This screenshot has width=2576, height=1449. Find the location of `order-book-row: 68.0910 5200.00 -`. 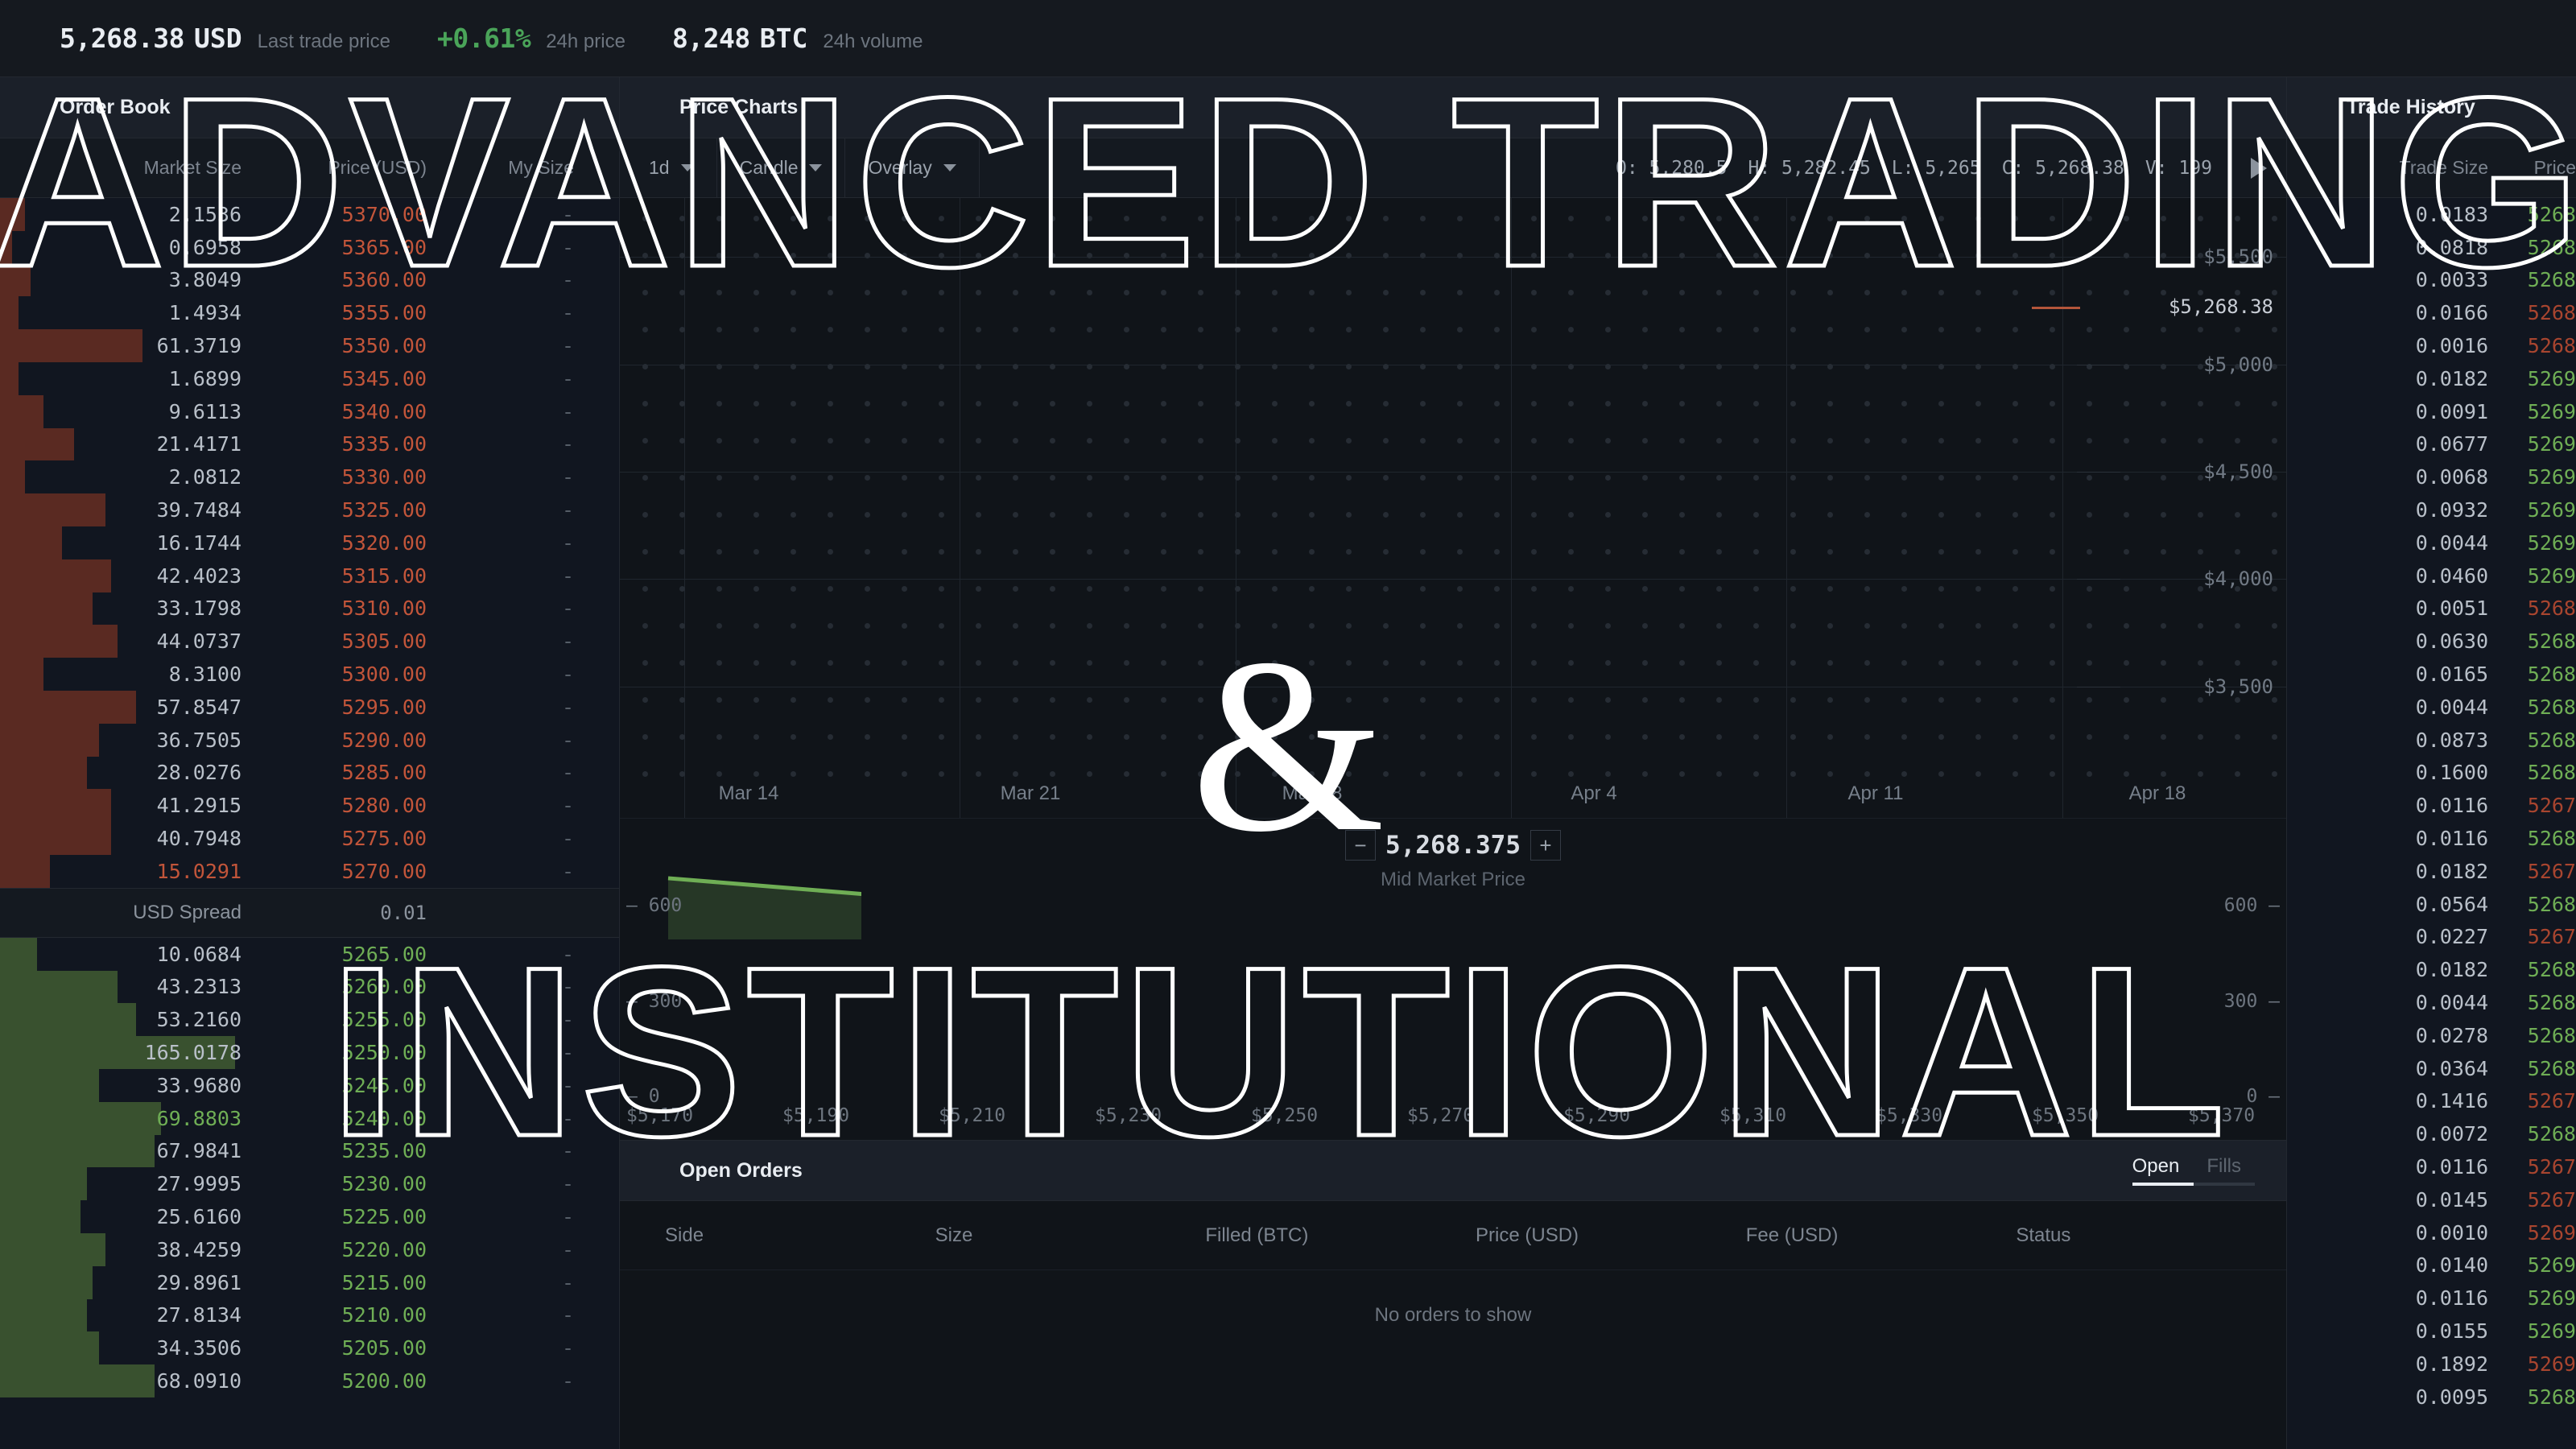

order-book-row: 68.0910 5200.00 - is located at coordinates (309, 1380).